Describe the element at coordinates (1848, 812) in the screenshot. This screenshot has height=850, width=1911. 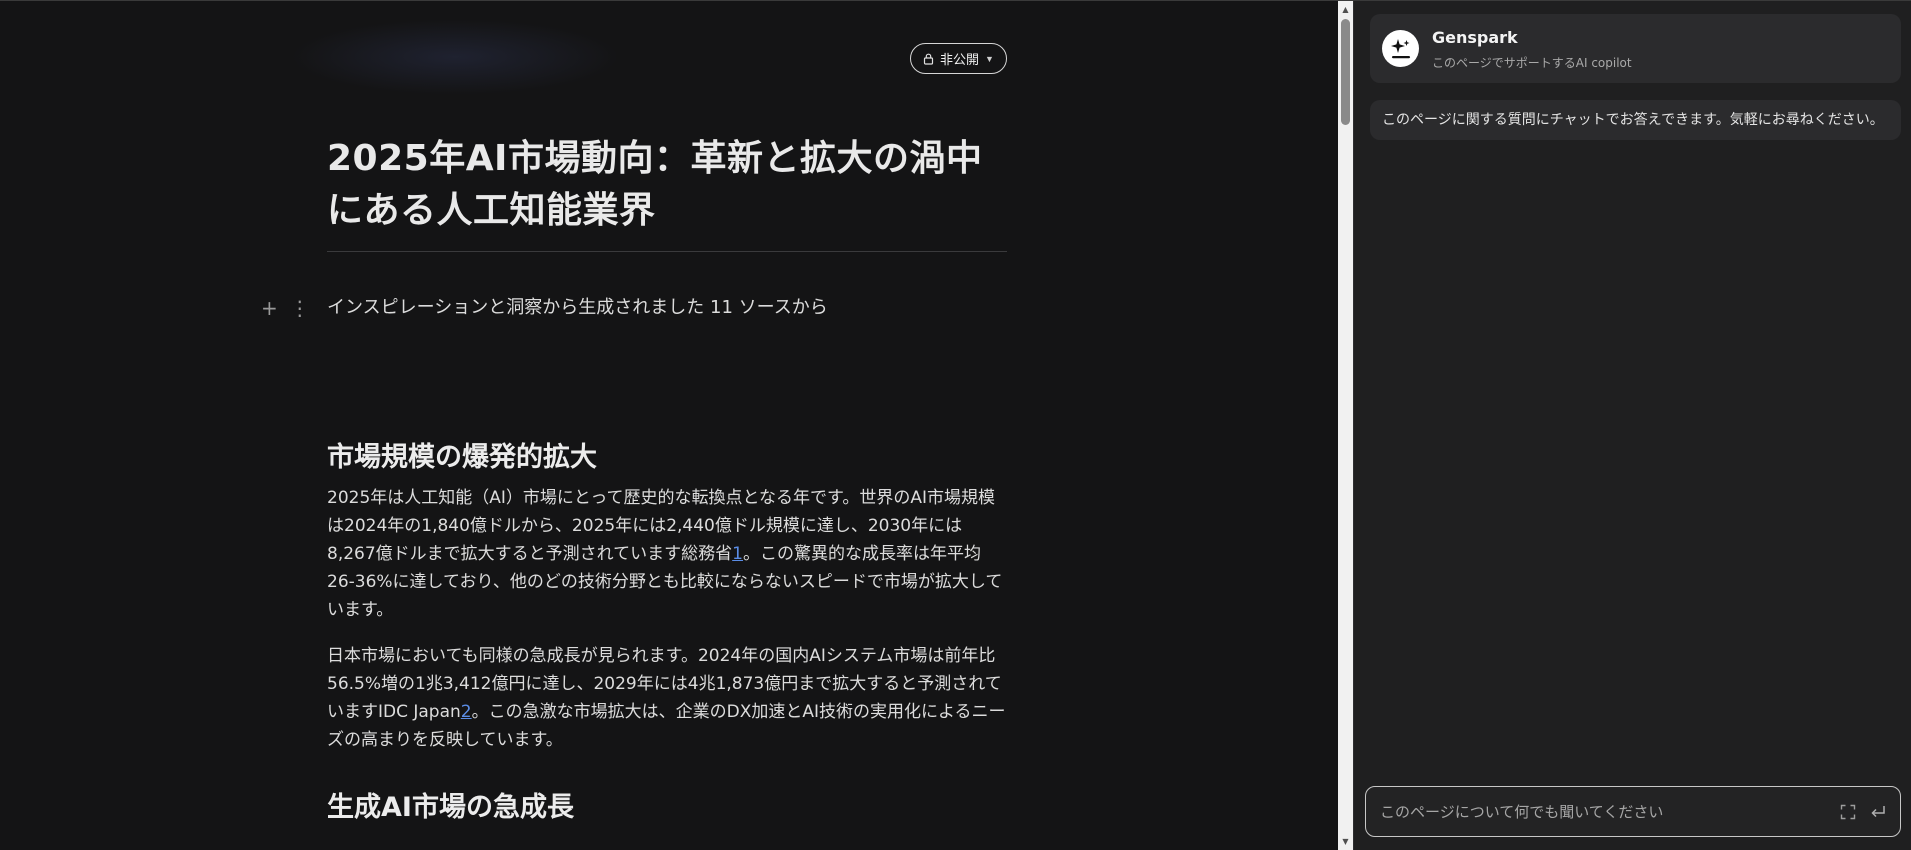
I see `expand-icon` at that location.